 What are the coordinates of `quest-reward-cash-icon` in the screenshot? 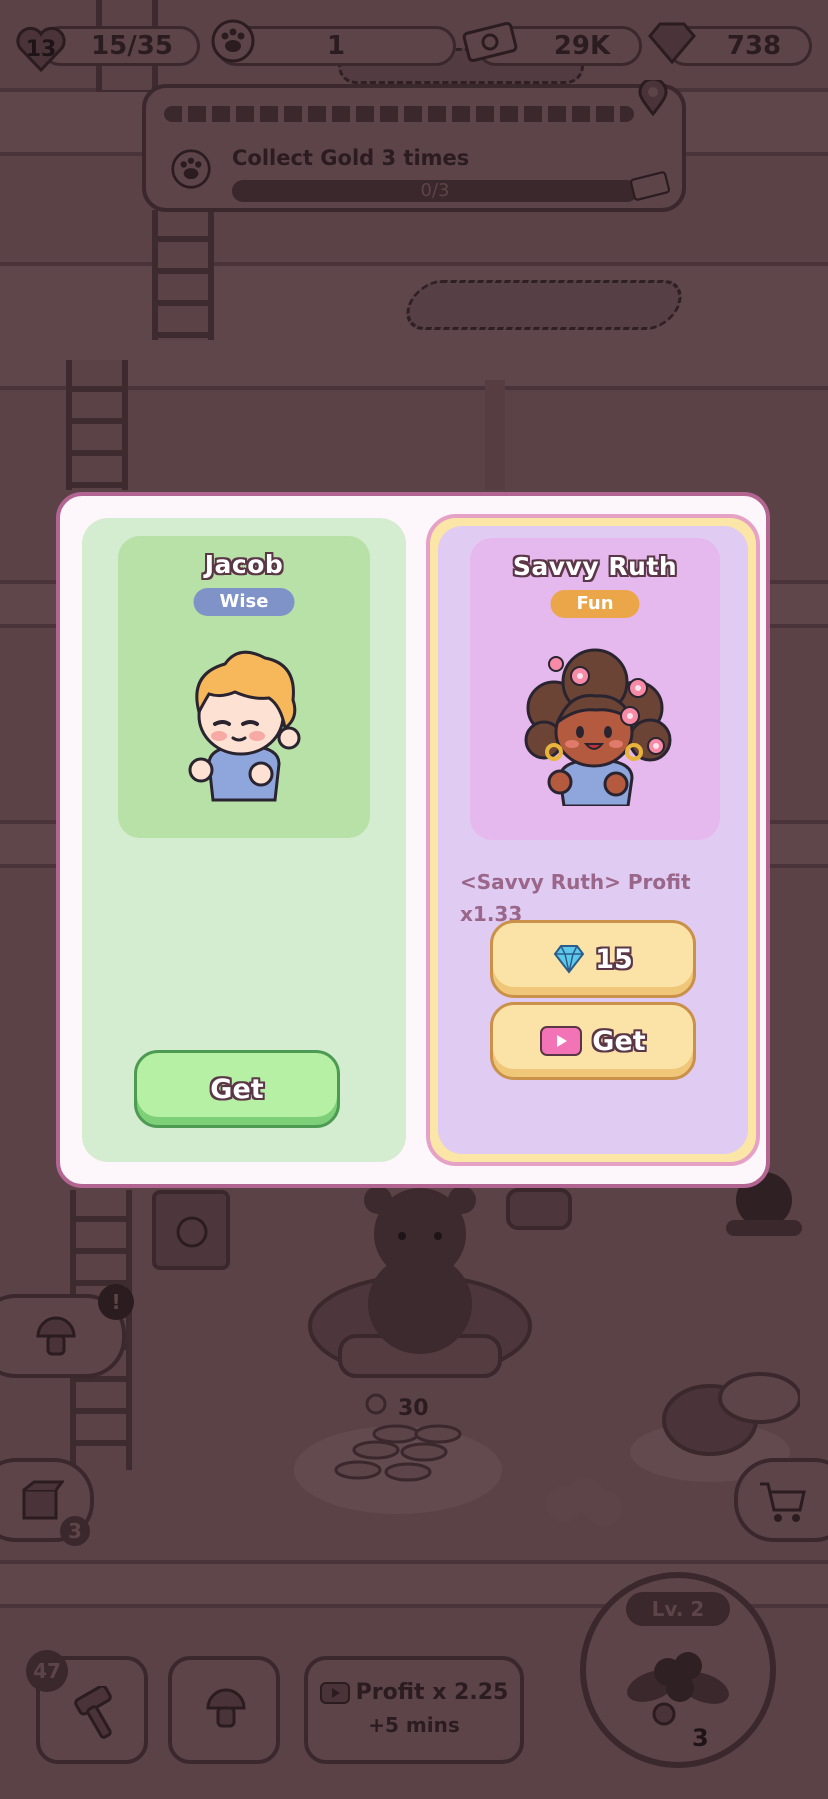 It's located at (650, 188).